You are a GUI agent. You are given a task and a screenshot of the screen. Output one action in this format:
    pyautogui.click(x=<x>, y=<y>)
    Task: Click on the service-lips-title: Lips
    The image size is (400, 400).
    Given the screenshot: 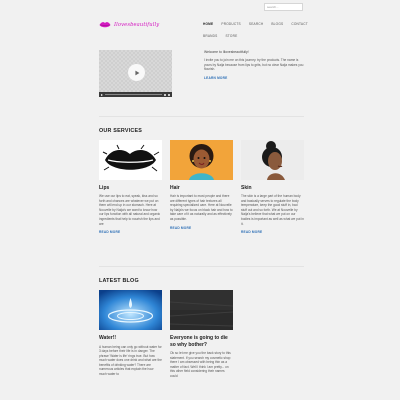 What is the action you would take?
    pyautogui.click(x=104, y=188)
    